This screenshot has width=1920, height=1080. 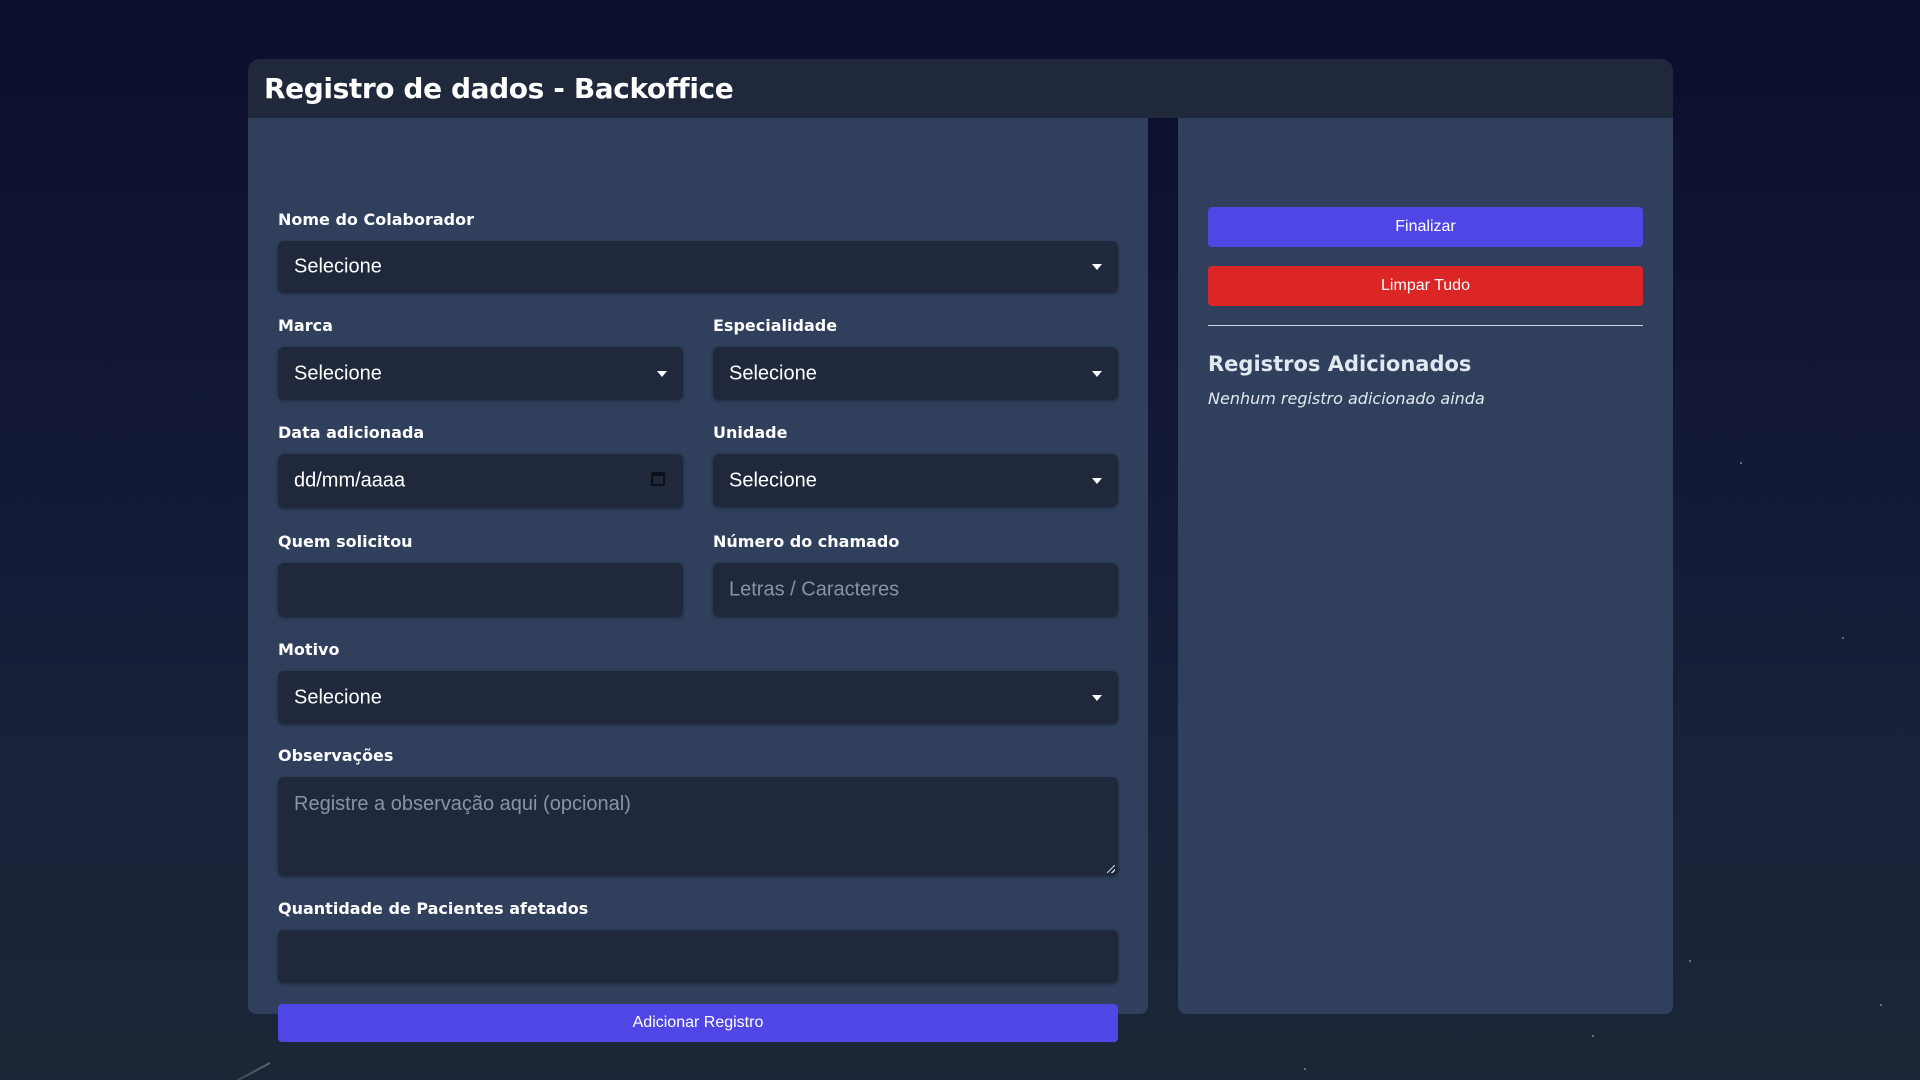 What do you see at coordinates (750, 432) in the screenshot?
I see `unidade-label: Unidade` at bounding box center [750, 432].